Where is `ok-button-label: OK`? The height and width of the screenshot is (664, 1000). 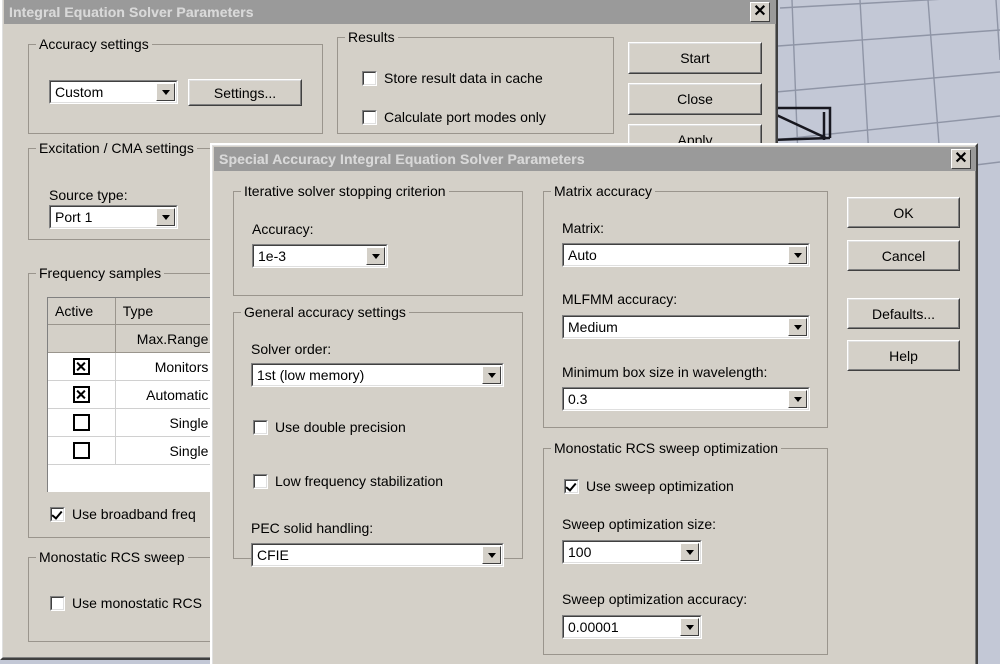 ok-button-label: OK is located at coordinates (903, 212).